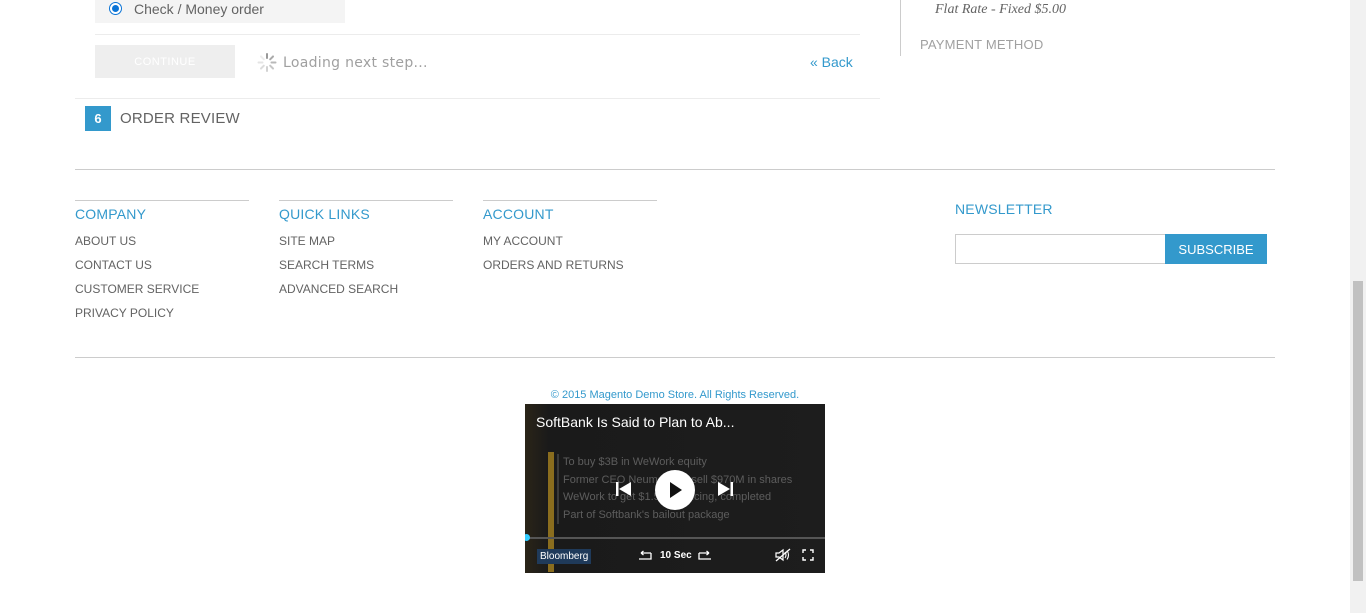 The width and height of the screenshot is (1366, 613). What do you see at coordinates (518, 214) in the screenshot?
I see `footer-account-heading: ACCOUNT` at bounding box center [518, 214].